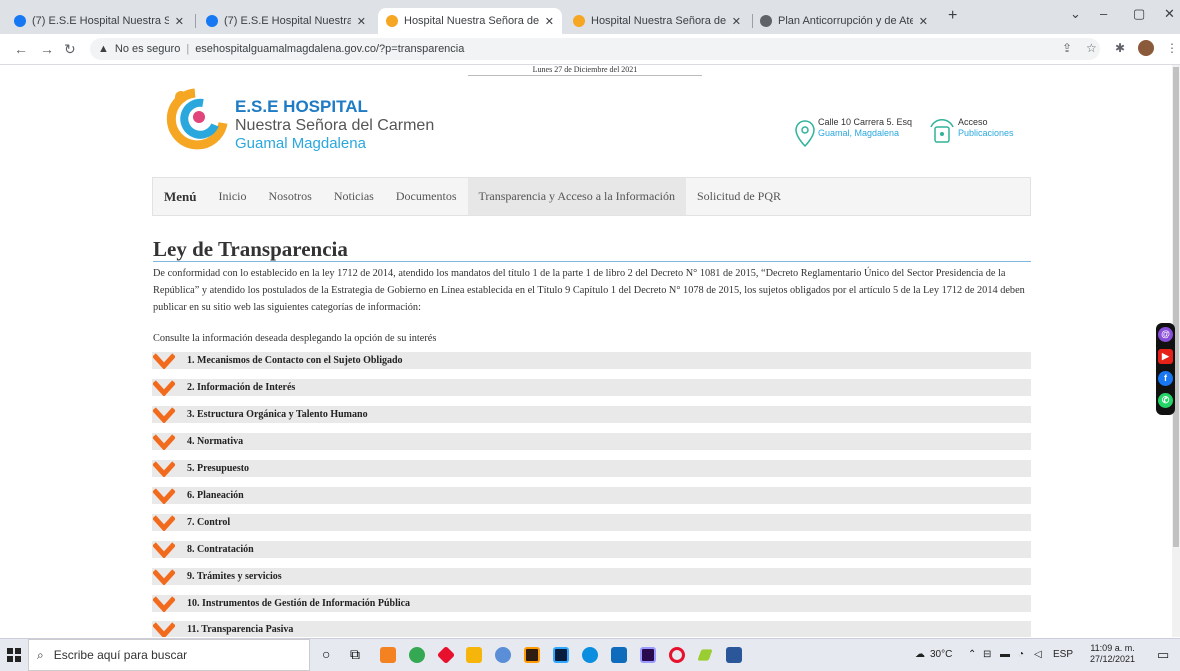  Describe the element at coordinates (47, 49) in the screenshot. I see `forward-icon: →` at that location.